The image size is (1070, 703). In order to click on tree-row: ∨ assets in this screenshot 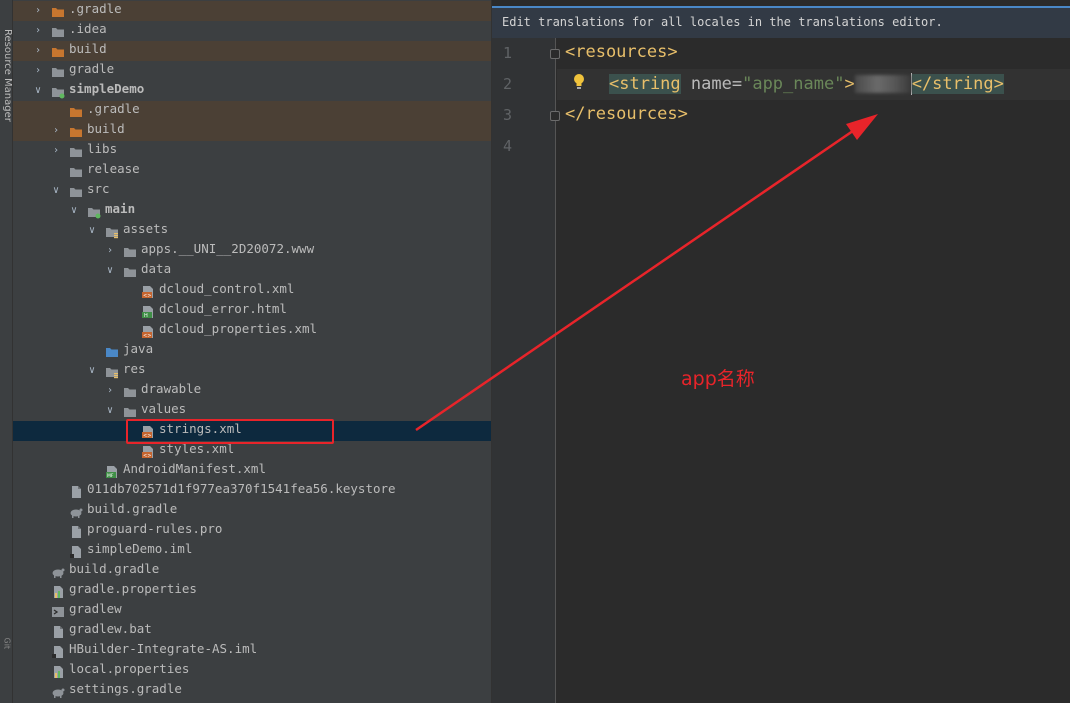, I will do `click(252, 231)`.